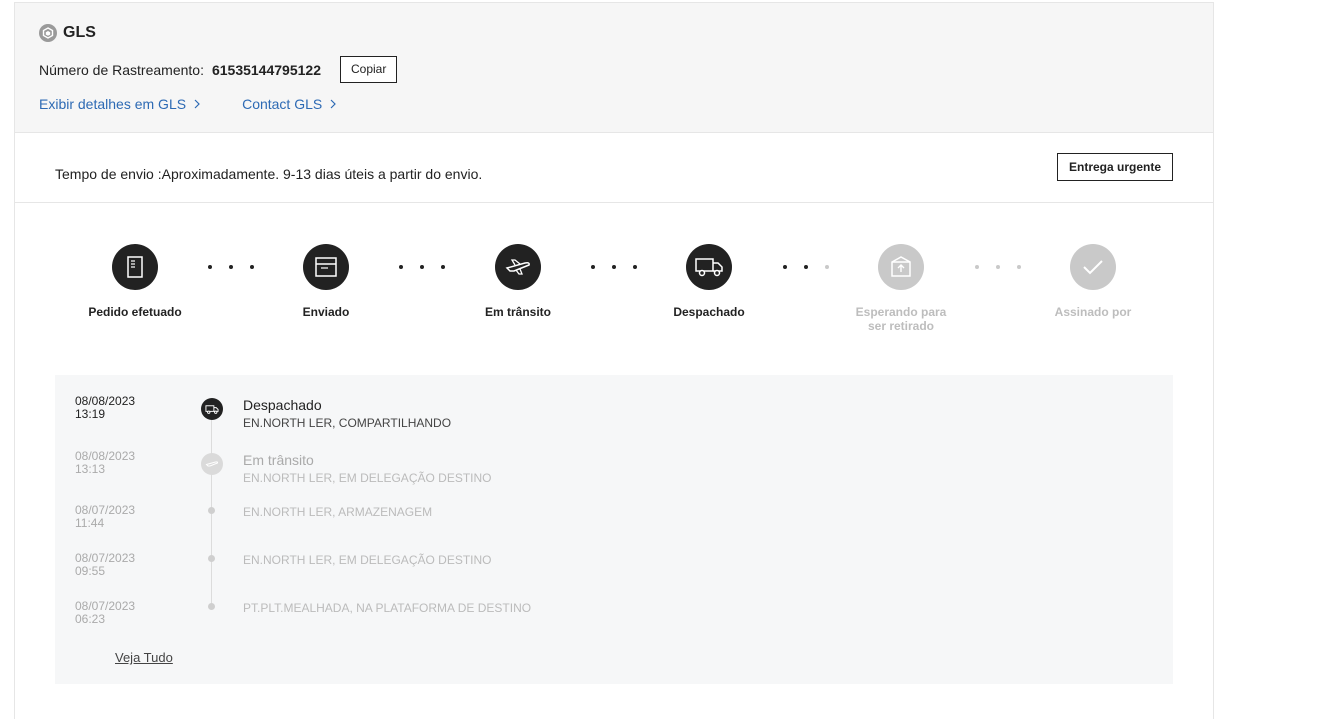 This screenshot has height=719, width=1324. I want to click on step-in-transit: Em trânsito, so click(518, 281).